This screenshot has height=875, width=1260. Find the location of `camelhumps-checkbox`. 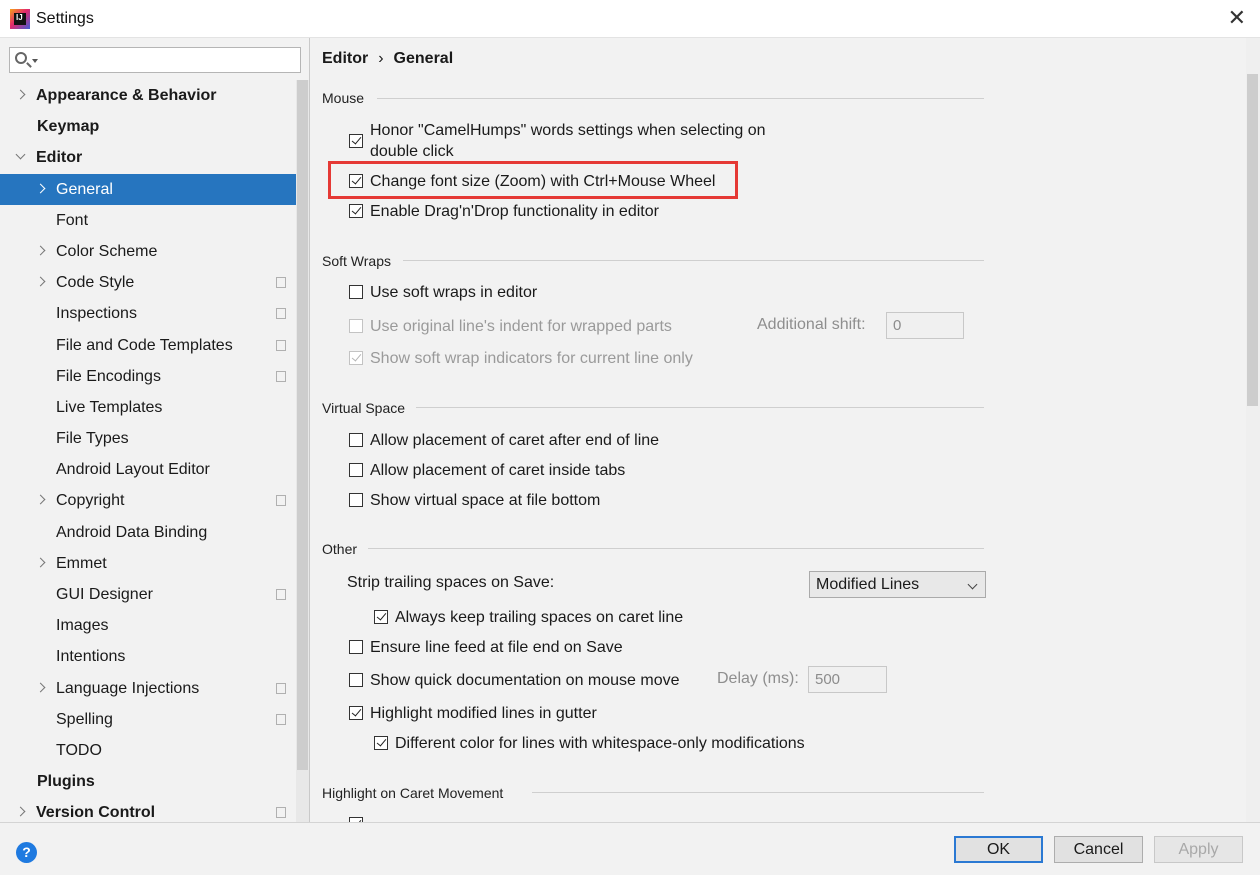

camelhumps-checkbox is located at coordinates (356, 141).